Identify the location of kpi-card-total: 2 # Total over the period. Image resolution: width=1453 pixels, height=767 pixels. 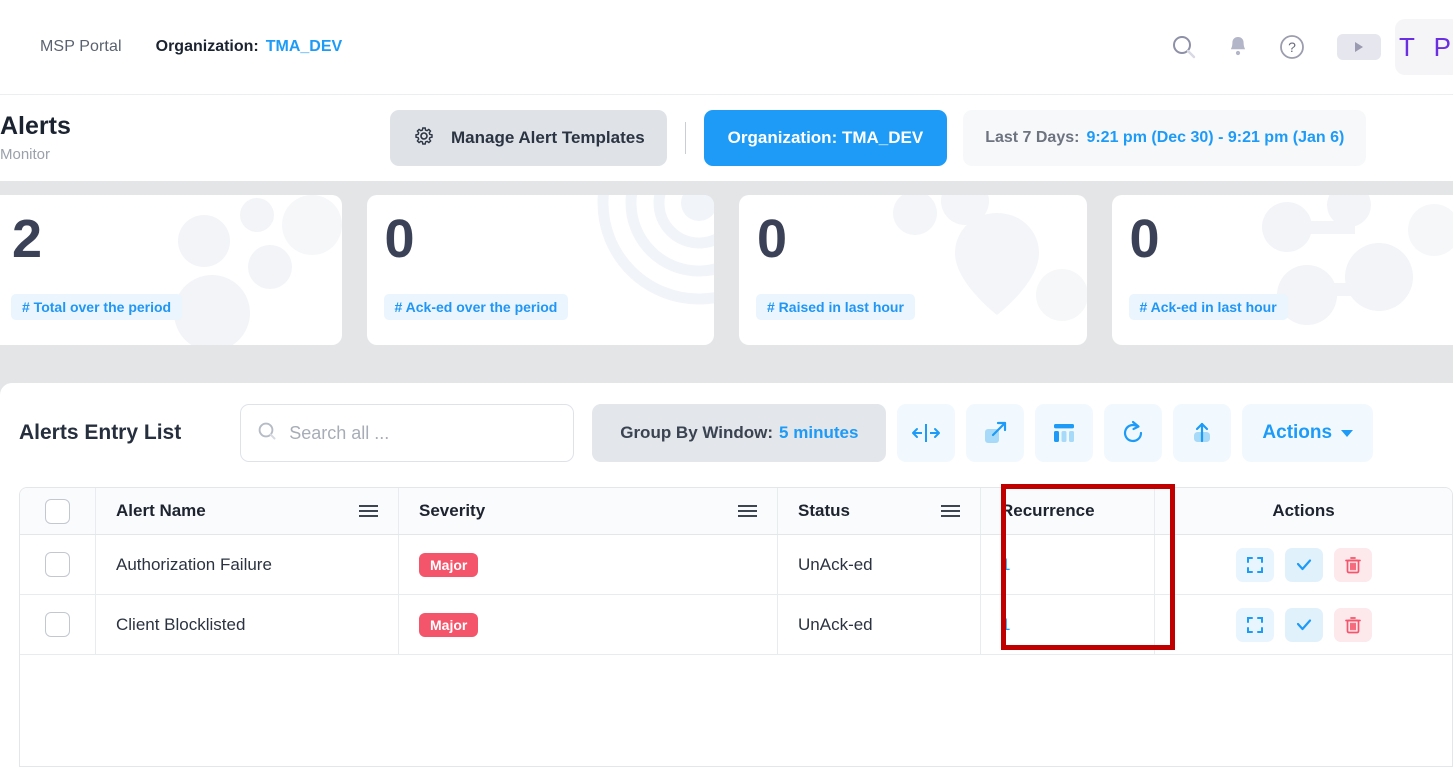
(171, 270).